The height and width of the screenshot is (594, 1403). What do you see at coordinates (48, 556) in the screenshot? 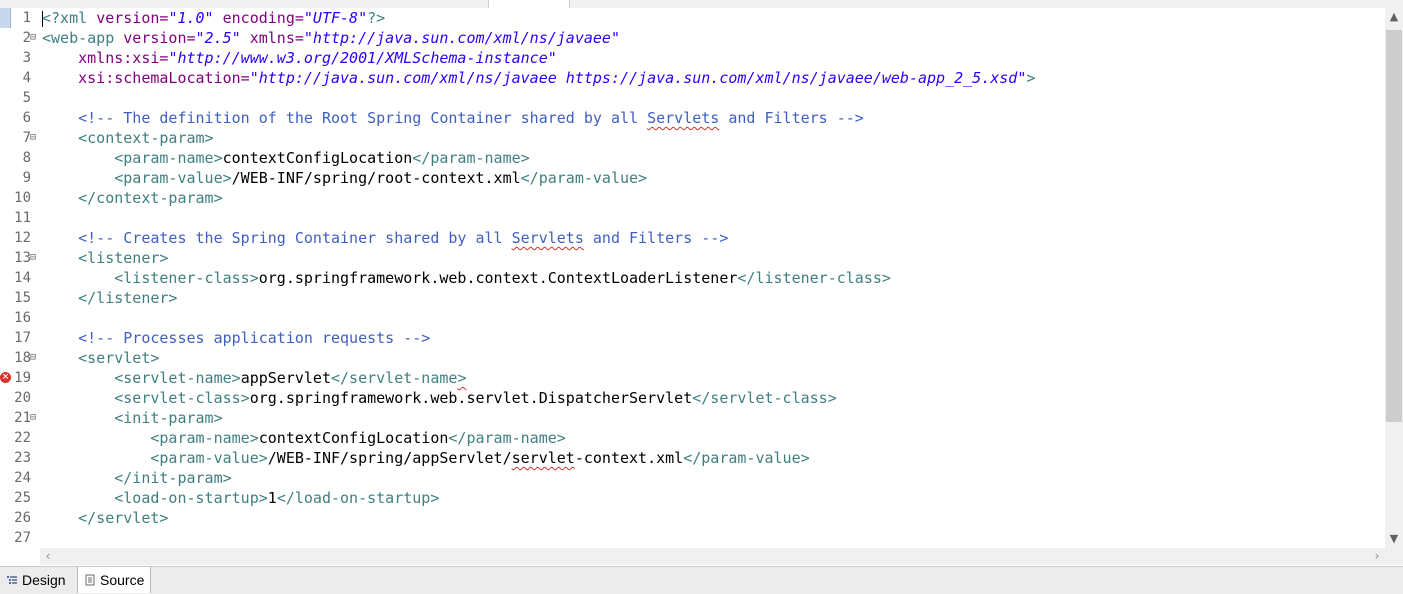
I see `scroll-left-icon: ‹` at bounding box center [48, 556].